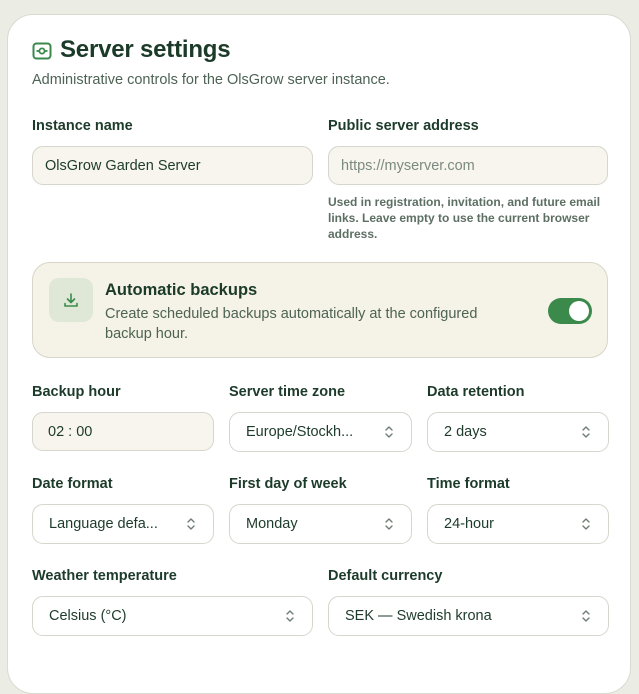 Image resolution: width=639 pixels, height=694 pixels. Describe the element at coordinates (476, 392) in the screenshot. I see `data-retention-label: Data retention` at that location.